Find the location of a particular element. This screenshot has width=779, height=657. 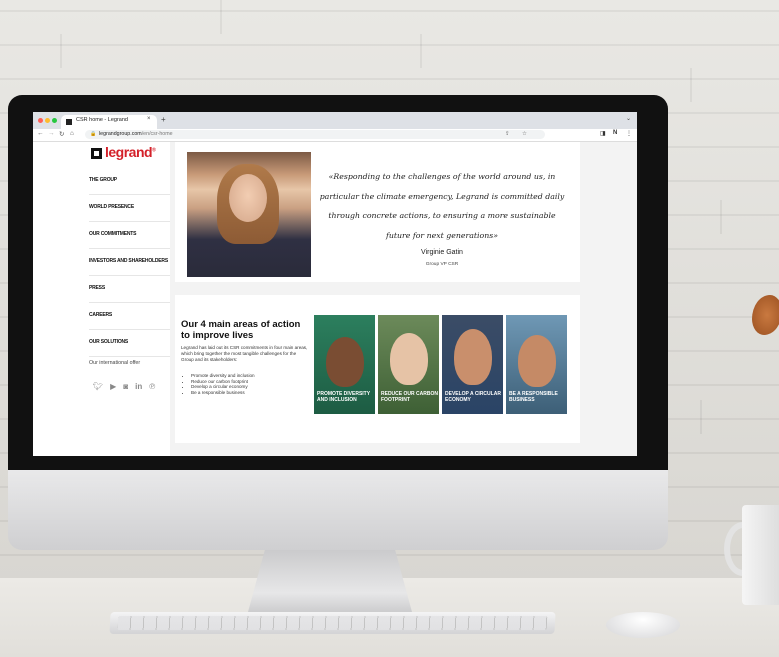

address-bar: 🔒 legrandgroup.com/en/csr-home ⇪ ☆ is located at coordinates (315, 134).